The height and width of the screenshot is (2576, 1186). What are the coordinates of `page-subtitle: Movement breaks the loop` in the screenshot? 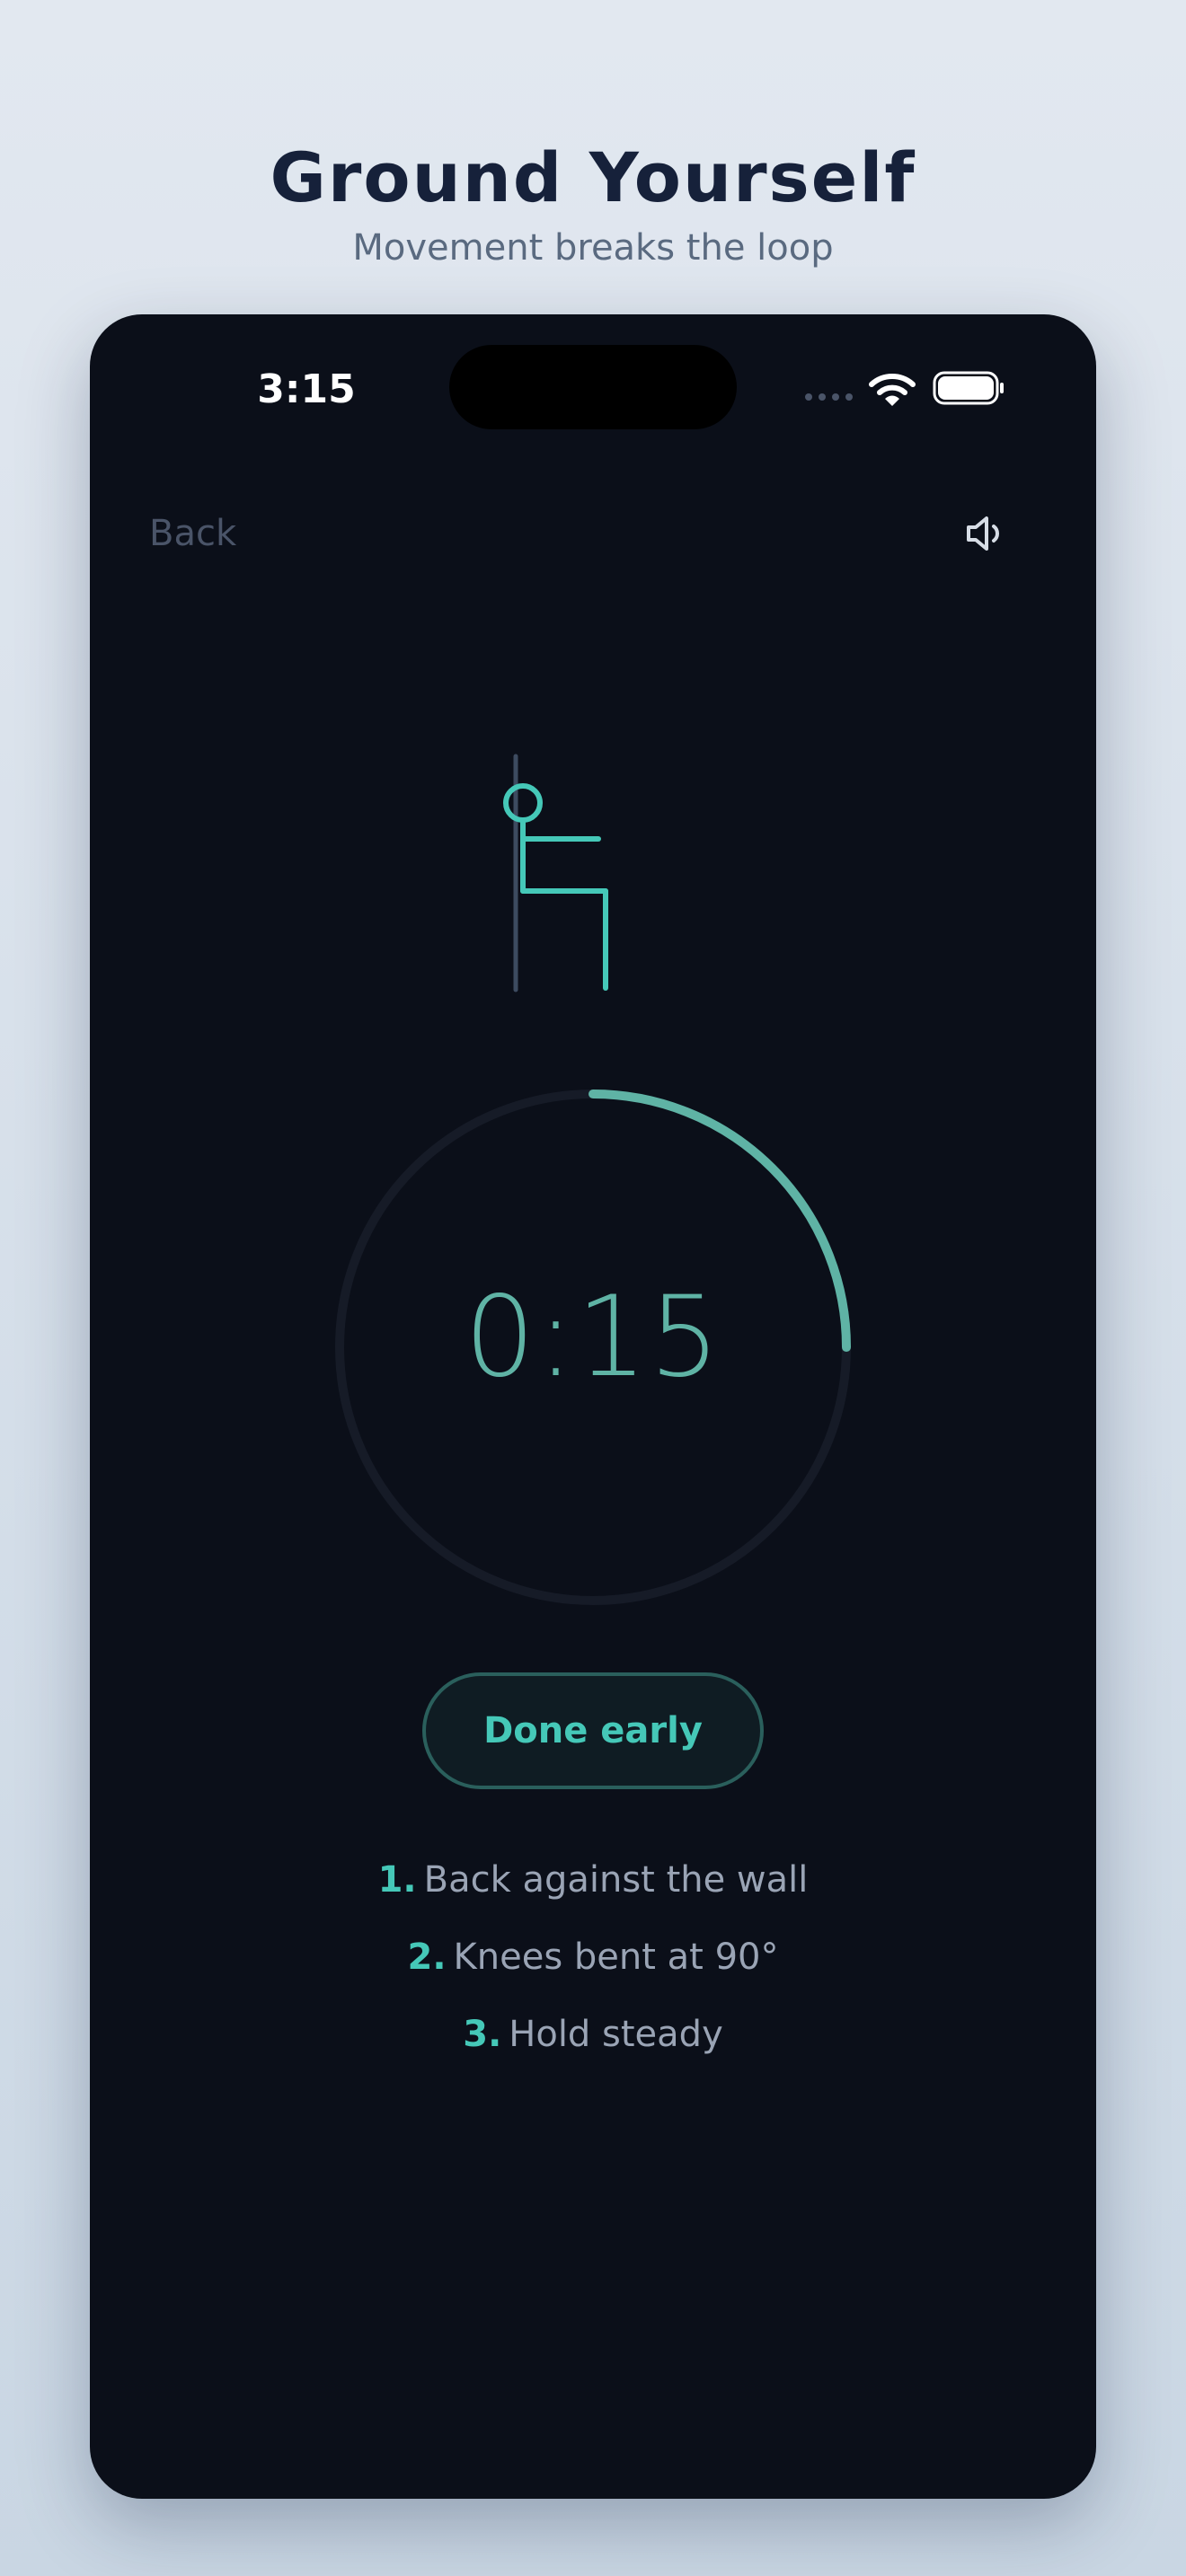 It's located at (593, 248).